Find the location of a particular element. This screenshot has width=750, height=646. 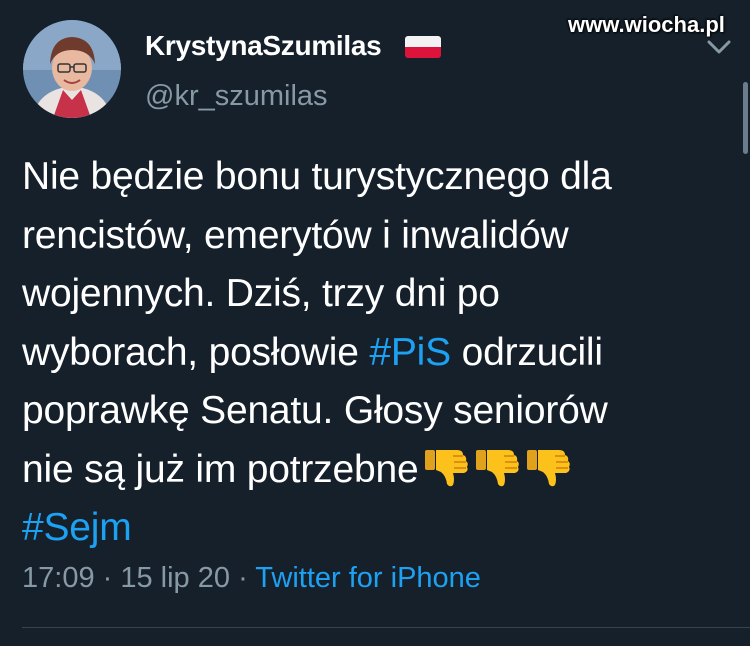

tweet-line: wyborach, posłowie #PiS odrzucili is located at coordinates (380, 353).